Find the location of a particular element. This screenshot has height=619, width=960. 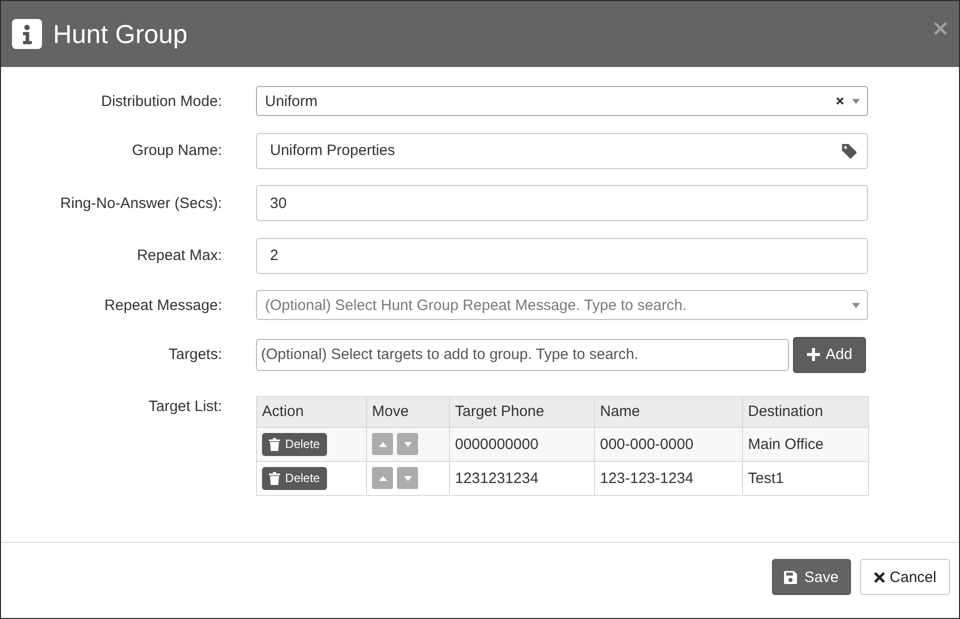

text-field: 2 is located at coordinates (562, 256).